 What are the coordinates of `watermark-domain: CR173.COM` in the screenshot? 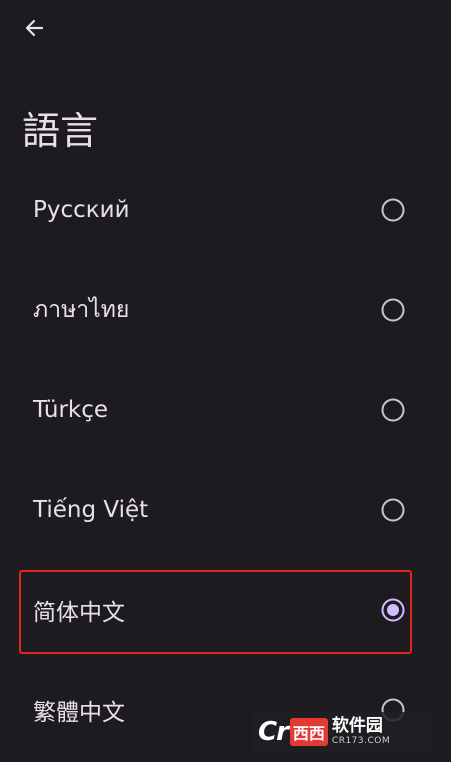 It's located at (361, 741).